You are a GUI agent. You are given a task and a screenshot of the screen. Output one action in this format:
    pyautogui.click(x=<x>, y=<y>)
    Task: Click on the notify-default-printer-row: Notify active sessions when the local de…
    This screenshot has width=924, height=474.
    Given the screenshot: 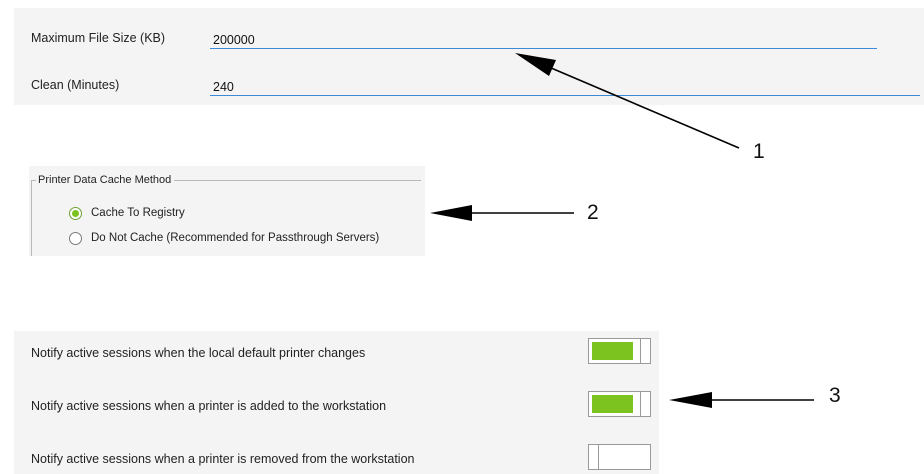 What is the action you would take?
    pyautogui.click(x=336, y=353)
    